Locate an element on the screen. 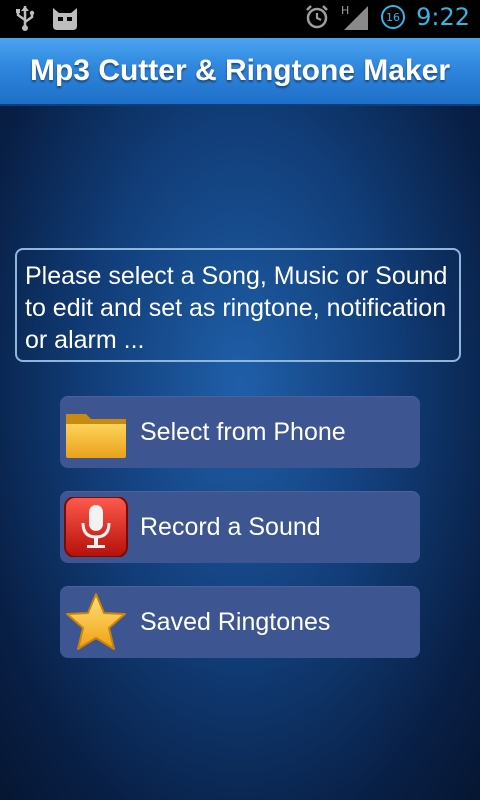 Image resolution: width=480 pixels, height=800 pixels. select-from-phone-button: Select from Phone is located at coordinates (240, 432).